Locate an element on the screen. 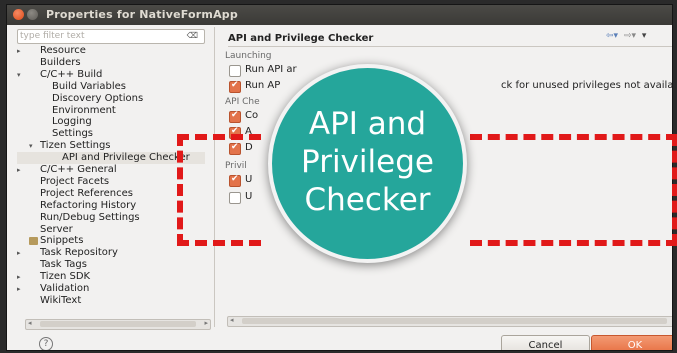  highlight-frame-left is located at coordinates (219, 190).